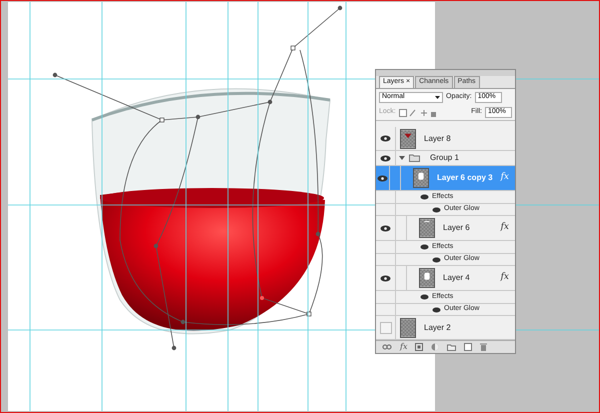  I want to click on layer-name: Layer 8, so click(437, 138).